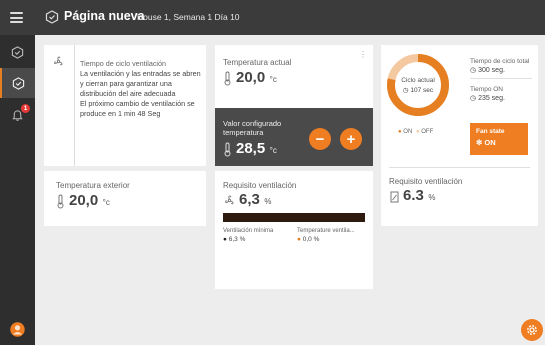 This screenshot has height=345, width=545. I want to click on min-vent-label: Ventilación mínima, so click(248, 231).